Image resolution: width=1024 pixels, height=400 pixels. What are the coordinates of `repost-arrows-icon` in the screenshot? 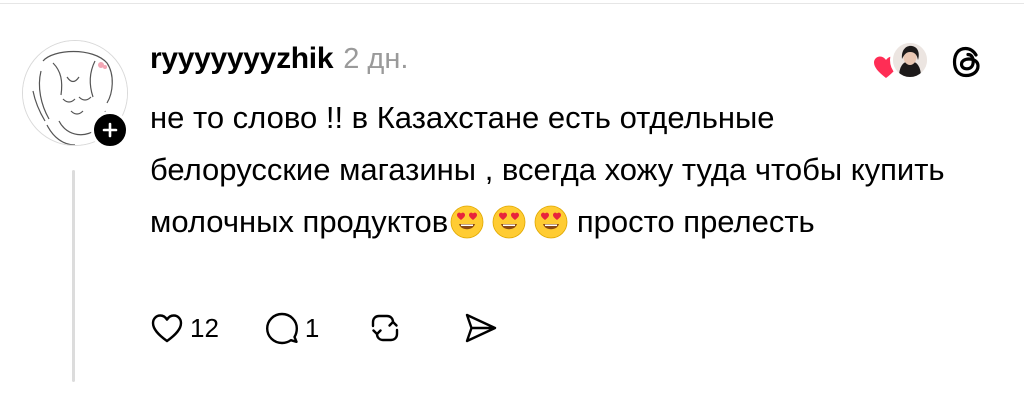 It's located at (385, 328).